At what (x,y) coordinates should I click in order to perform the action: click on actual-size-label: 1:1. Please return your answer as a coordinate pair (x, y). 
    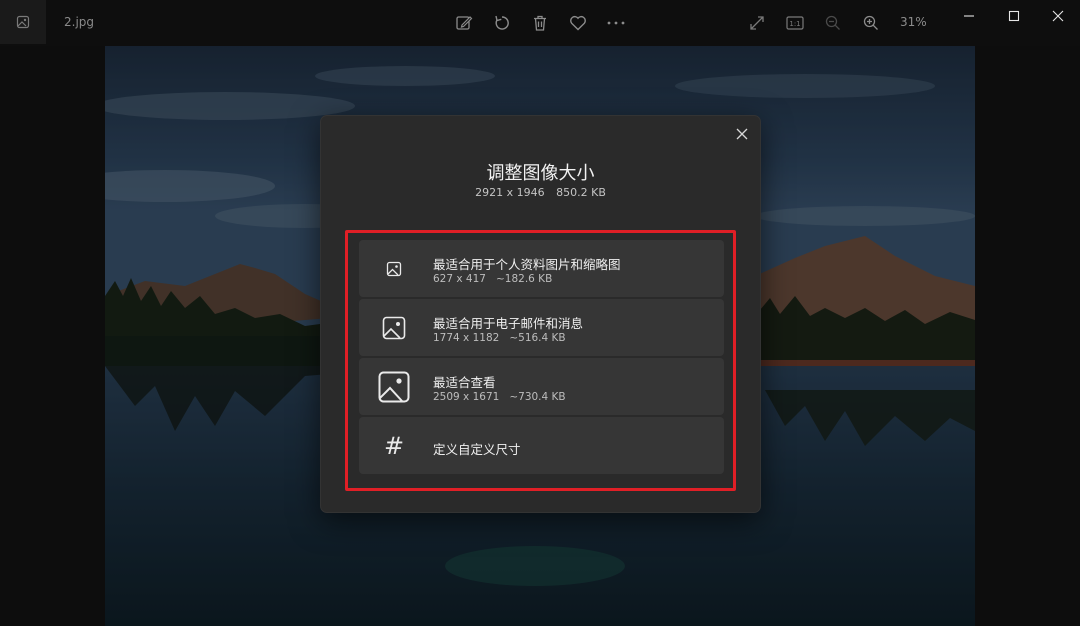
    Looking at the image, I should click on (794, 24).